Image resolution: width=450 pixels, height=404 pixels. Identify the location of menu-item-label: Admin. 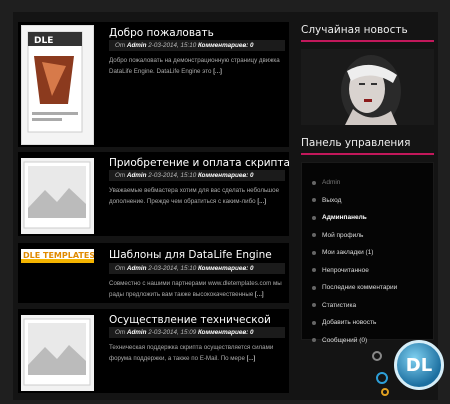
(331, 183).